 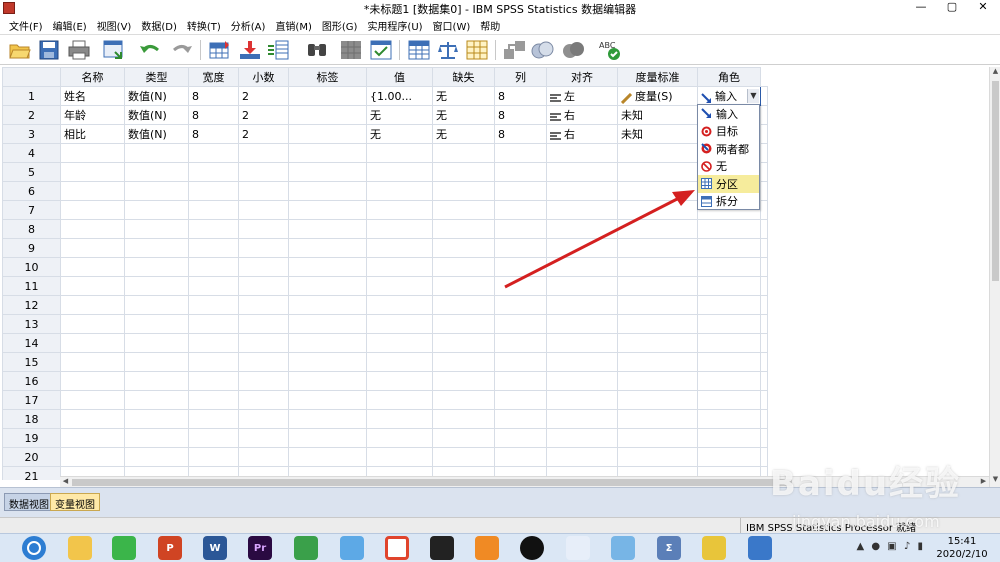 I want to click on header-name: 名称, so click(x=92, y=77).